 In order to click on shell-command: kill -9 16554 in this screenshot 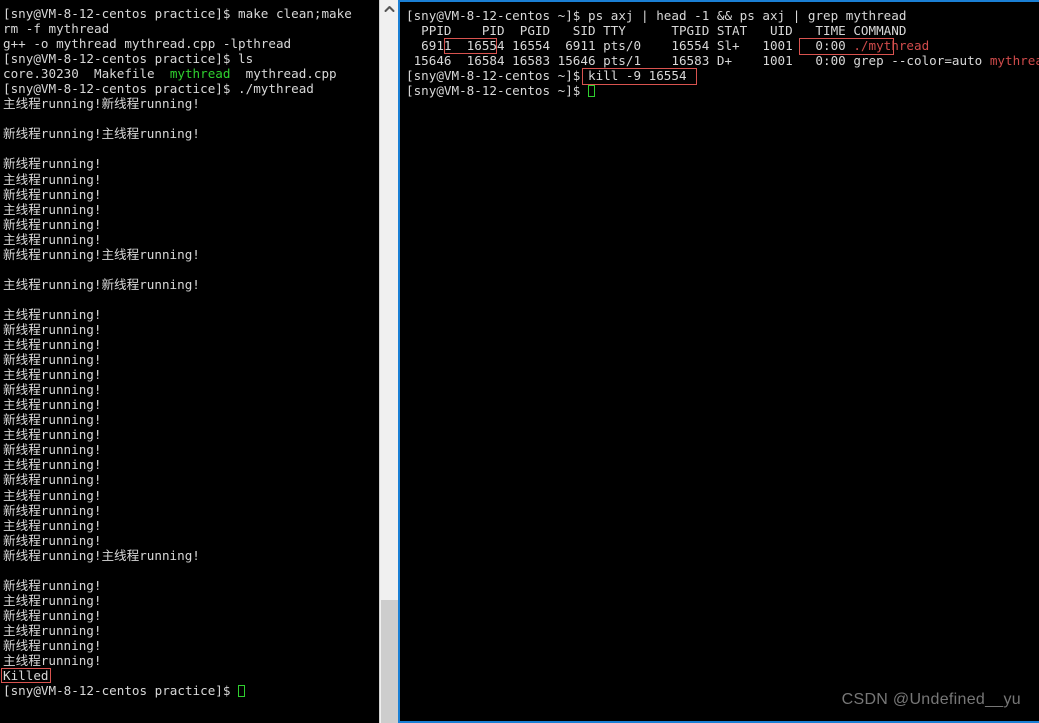, I will do `click(637, 75)`.